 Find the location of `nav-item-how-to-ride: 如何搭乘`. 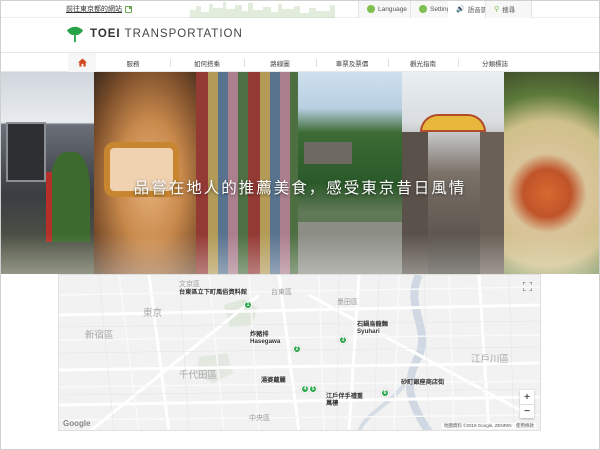

nav-item-how-to-ride: 如何搭乘 is located at coordinates (207, 62).